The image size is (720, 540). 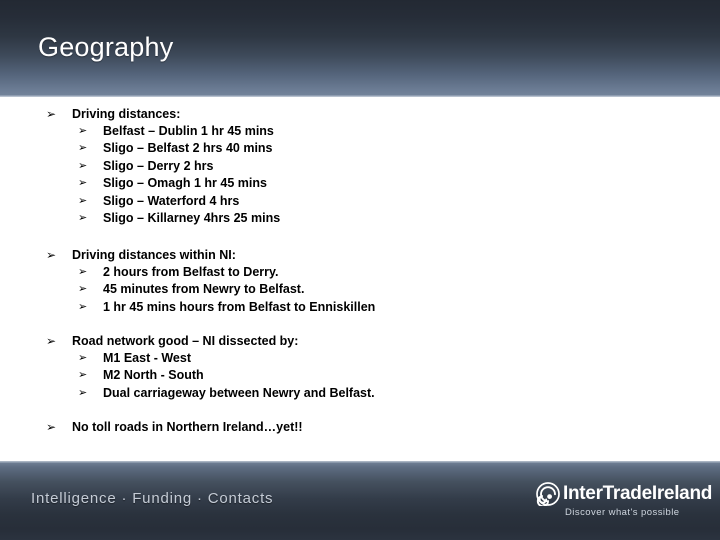 What do you see at coordinates (360, 341) in the screenshot?
I see `bullet-item-level1: ➢ Road network good – NI dissected by:` at bounding box center [360, 341].